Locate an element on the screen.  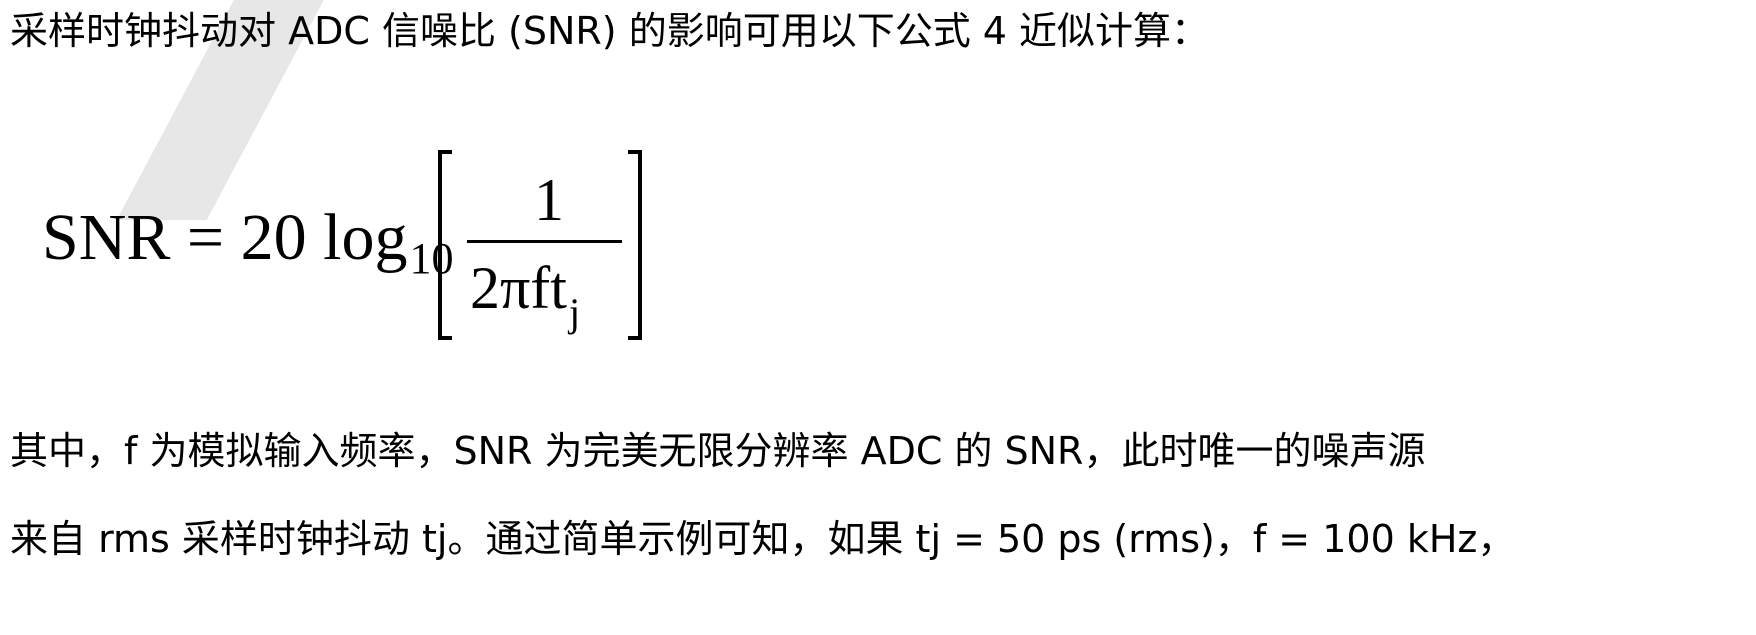
intro-text: 采样时钟抖动对 ADC 信噪比 (SNR) 的影响可用以下公式 4 近似计算： is located at coordinates (610, 31).